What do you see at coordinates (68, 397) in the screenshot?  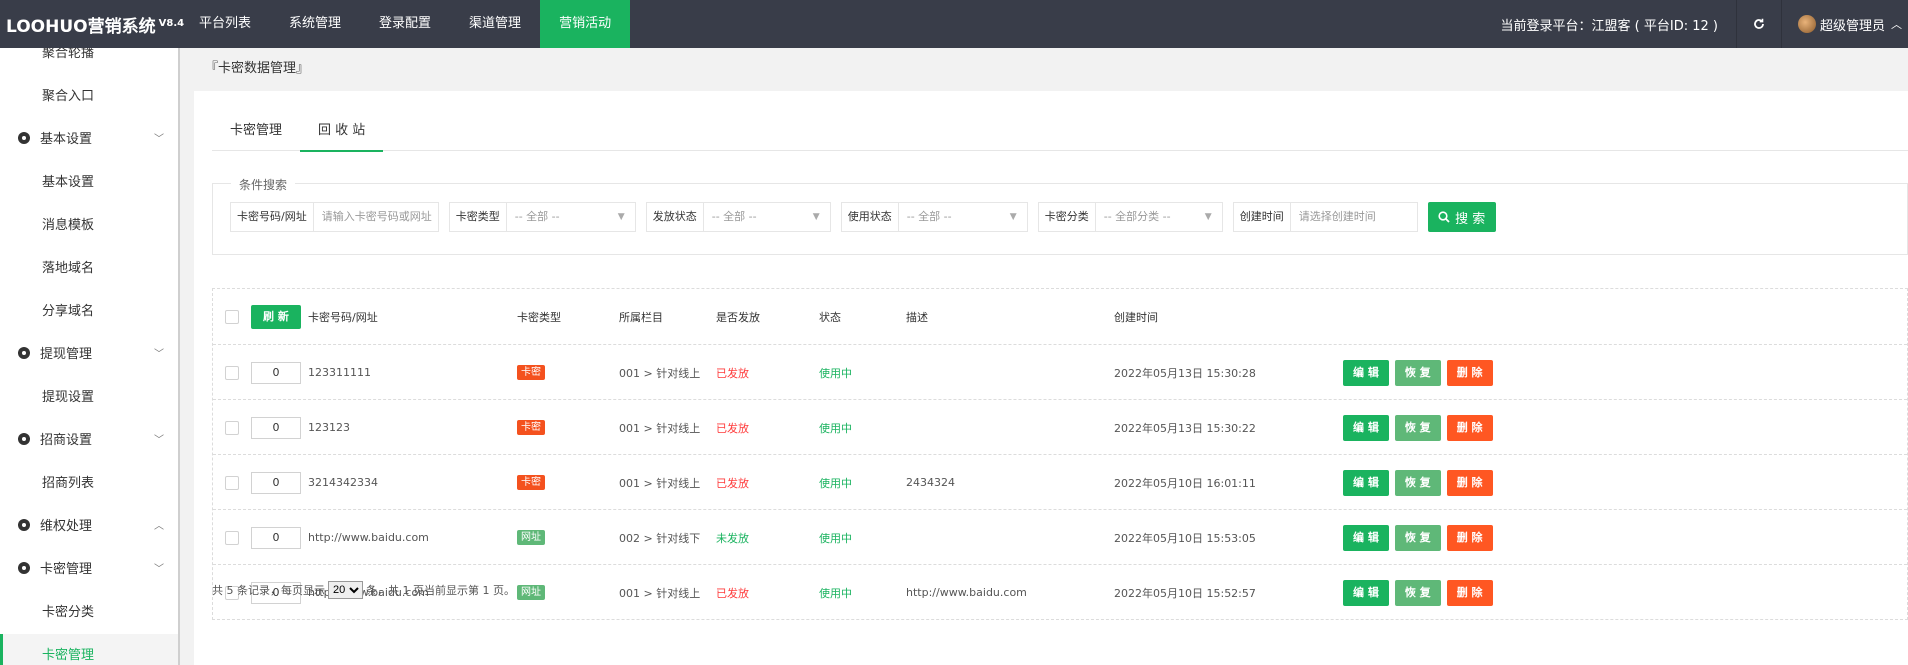 I see `sidebar-item-label: 提现设置` at bounding box center [68, 397].